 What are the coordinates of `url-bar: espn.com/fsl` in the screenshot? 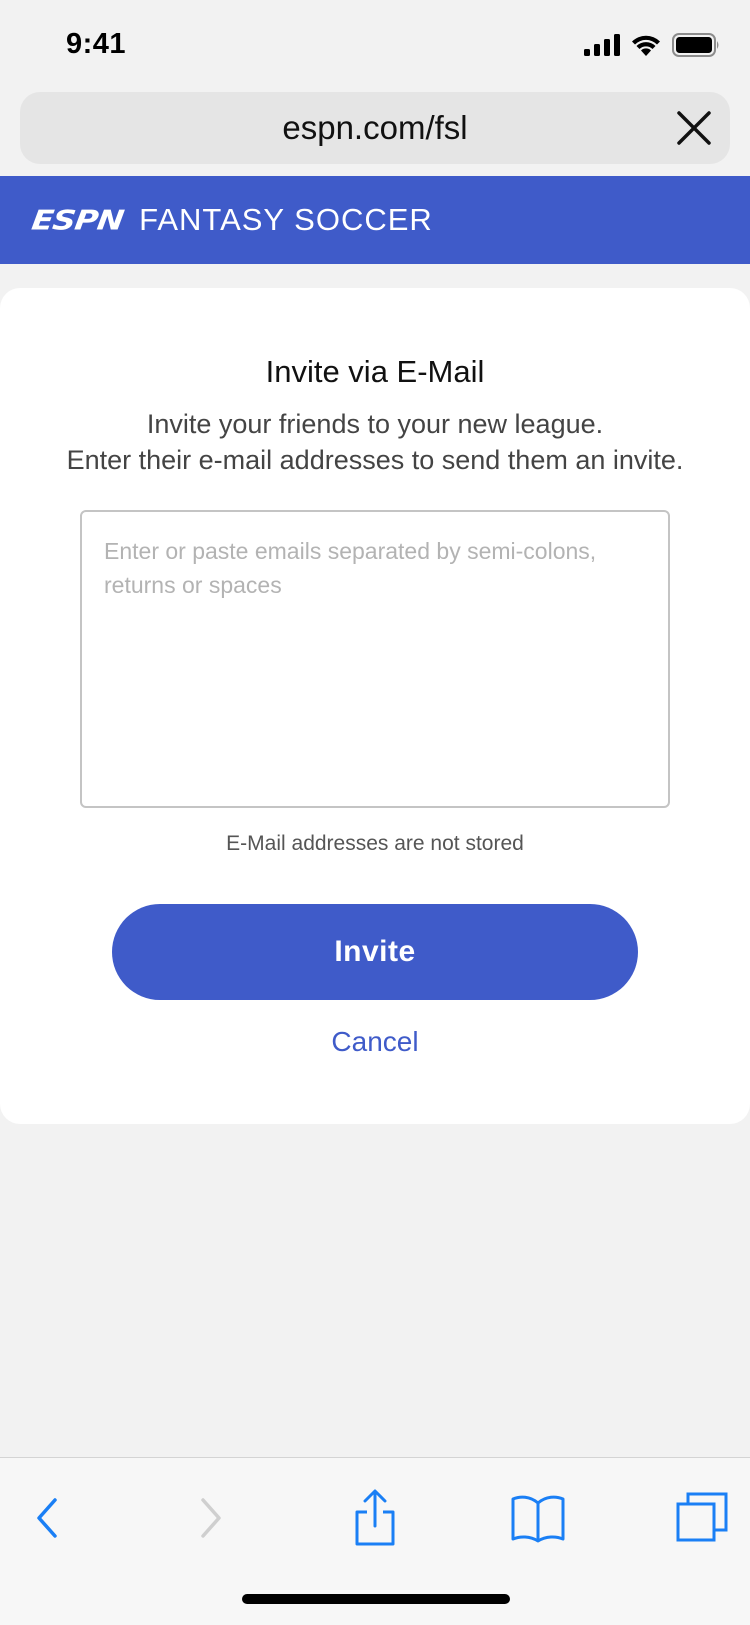 It's located at (375, 128).